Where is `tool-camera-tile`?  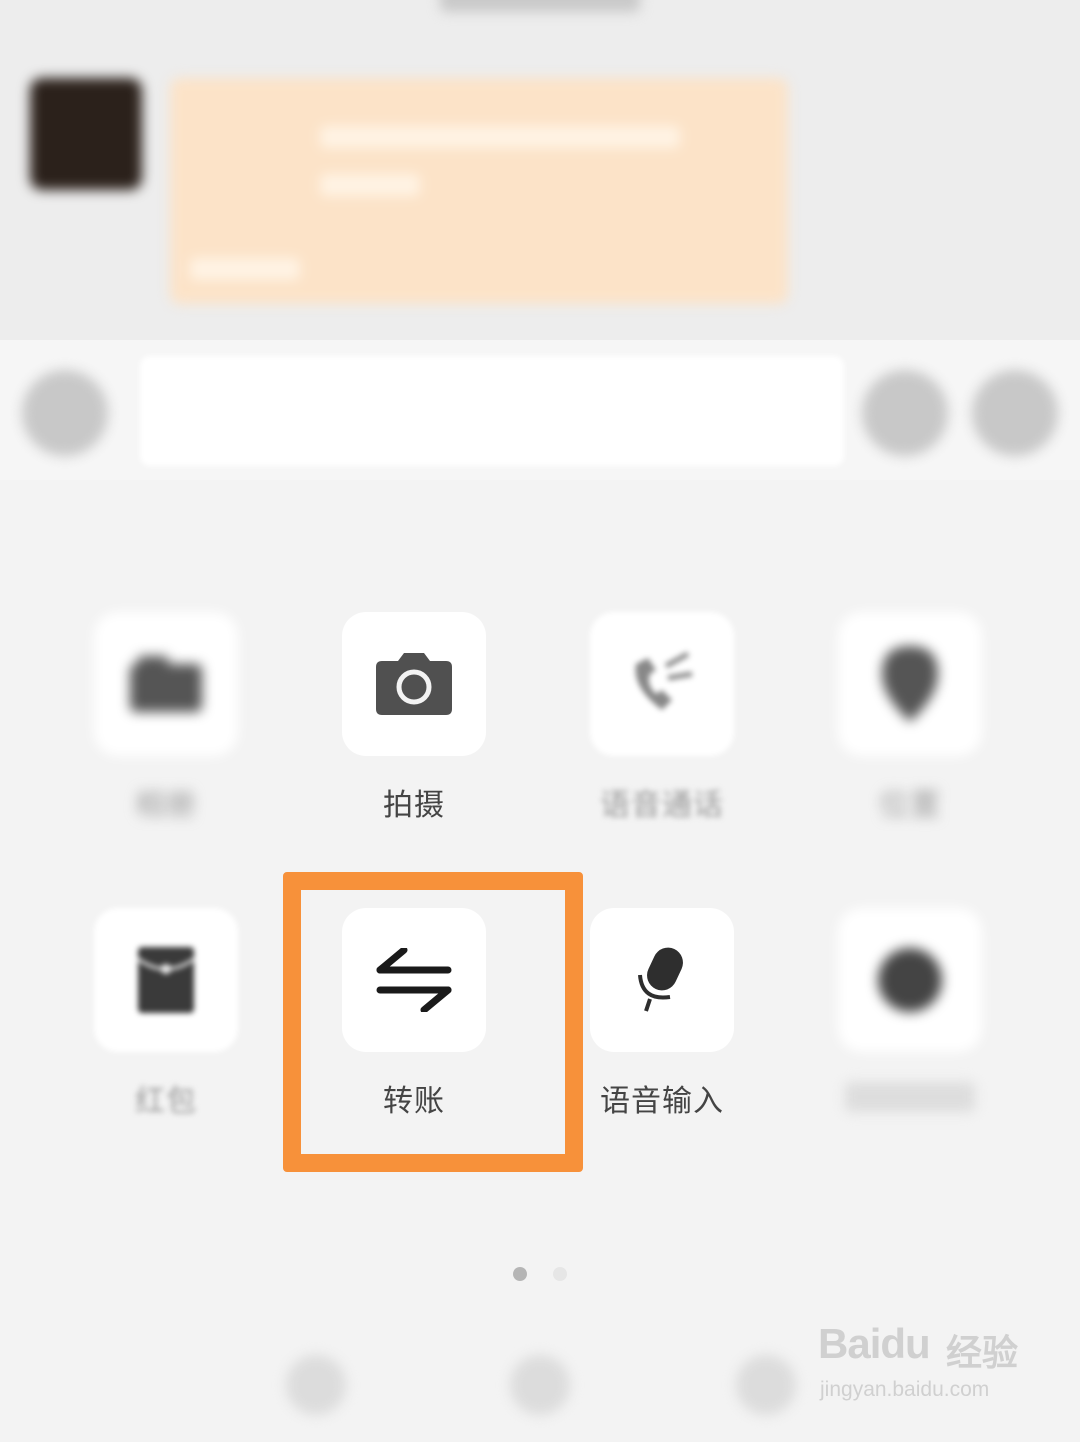 tool-camera-tile is located at coordinates (414, 684).